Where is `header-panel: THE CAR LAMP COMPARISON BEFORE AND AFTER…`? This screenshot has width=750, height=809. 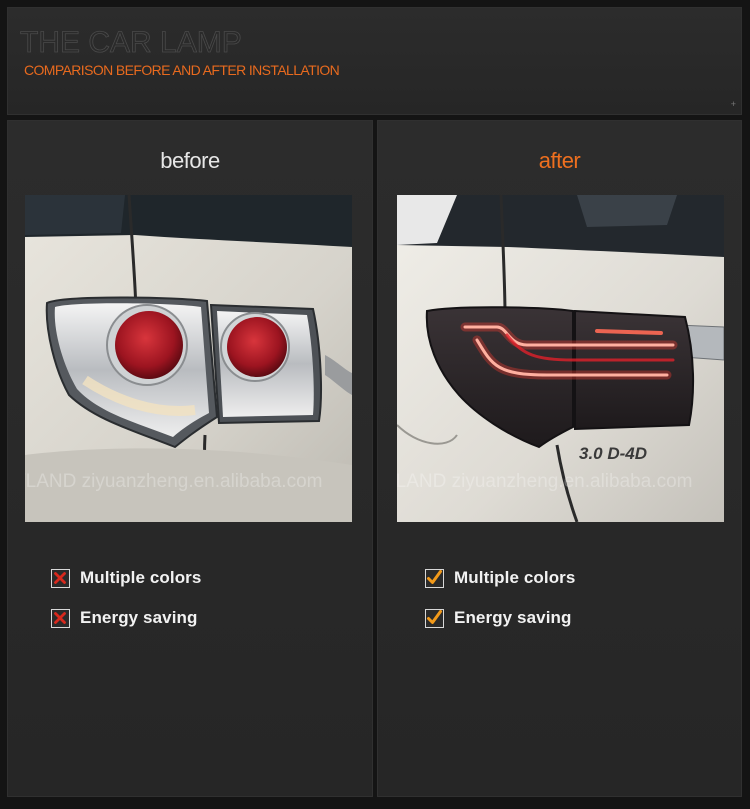
header-panel: THE CAR LAMP COMPARISON BEFORE AND AFTER… is located at coordinates (374, 61).